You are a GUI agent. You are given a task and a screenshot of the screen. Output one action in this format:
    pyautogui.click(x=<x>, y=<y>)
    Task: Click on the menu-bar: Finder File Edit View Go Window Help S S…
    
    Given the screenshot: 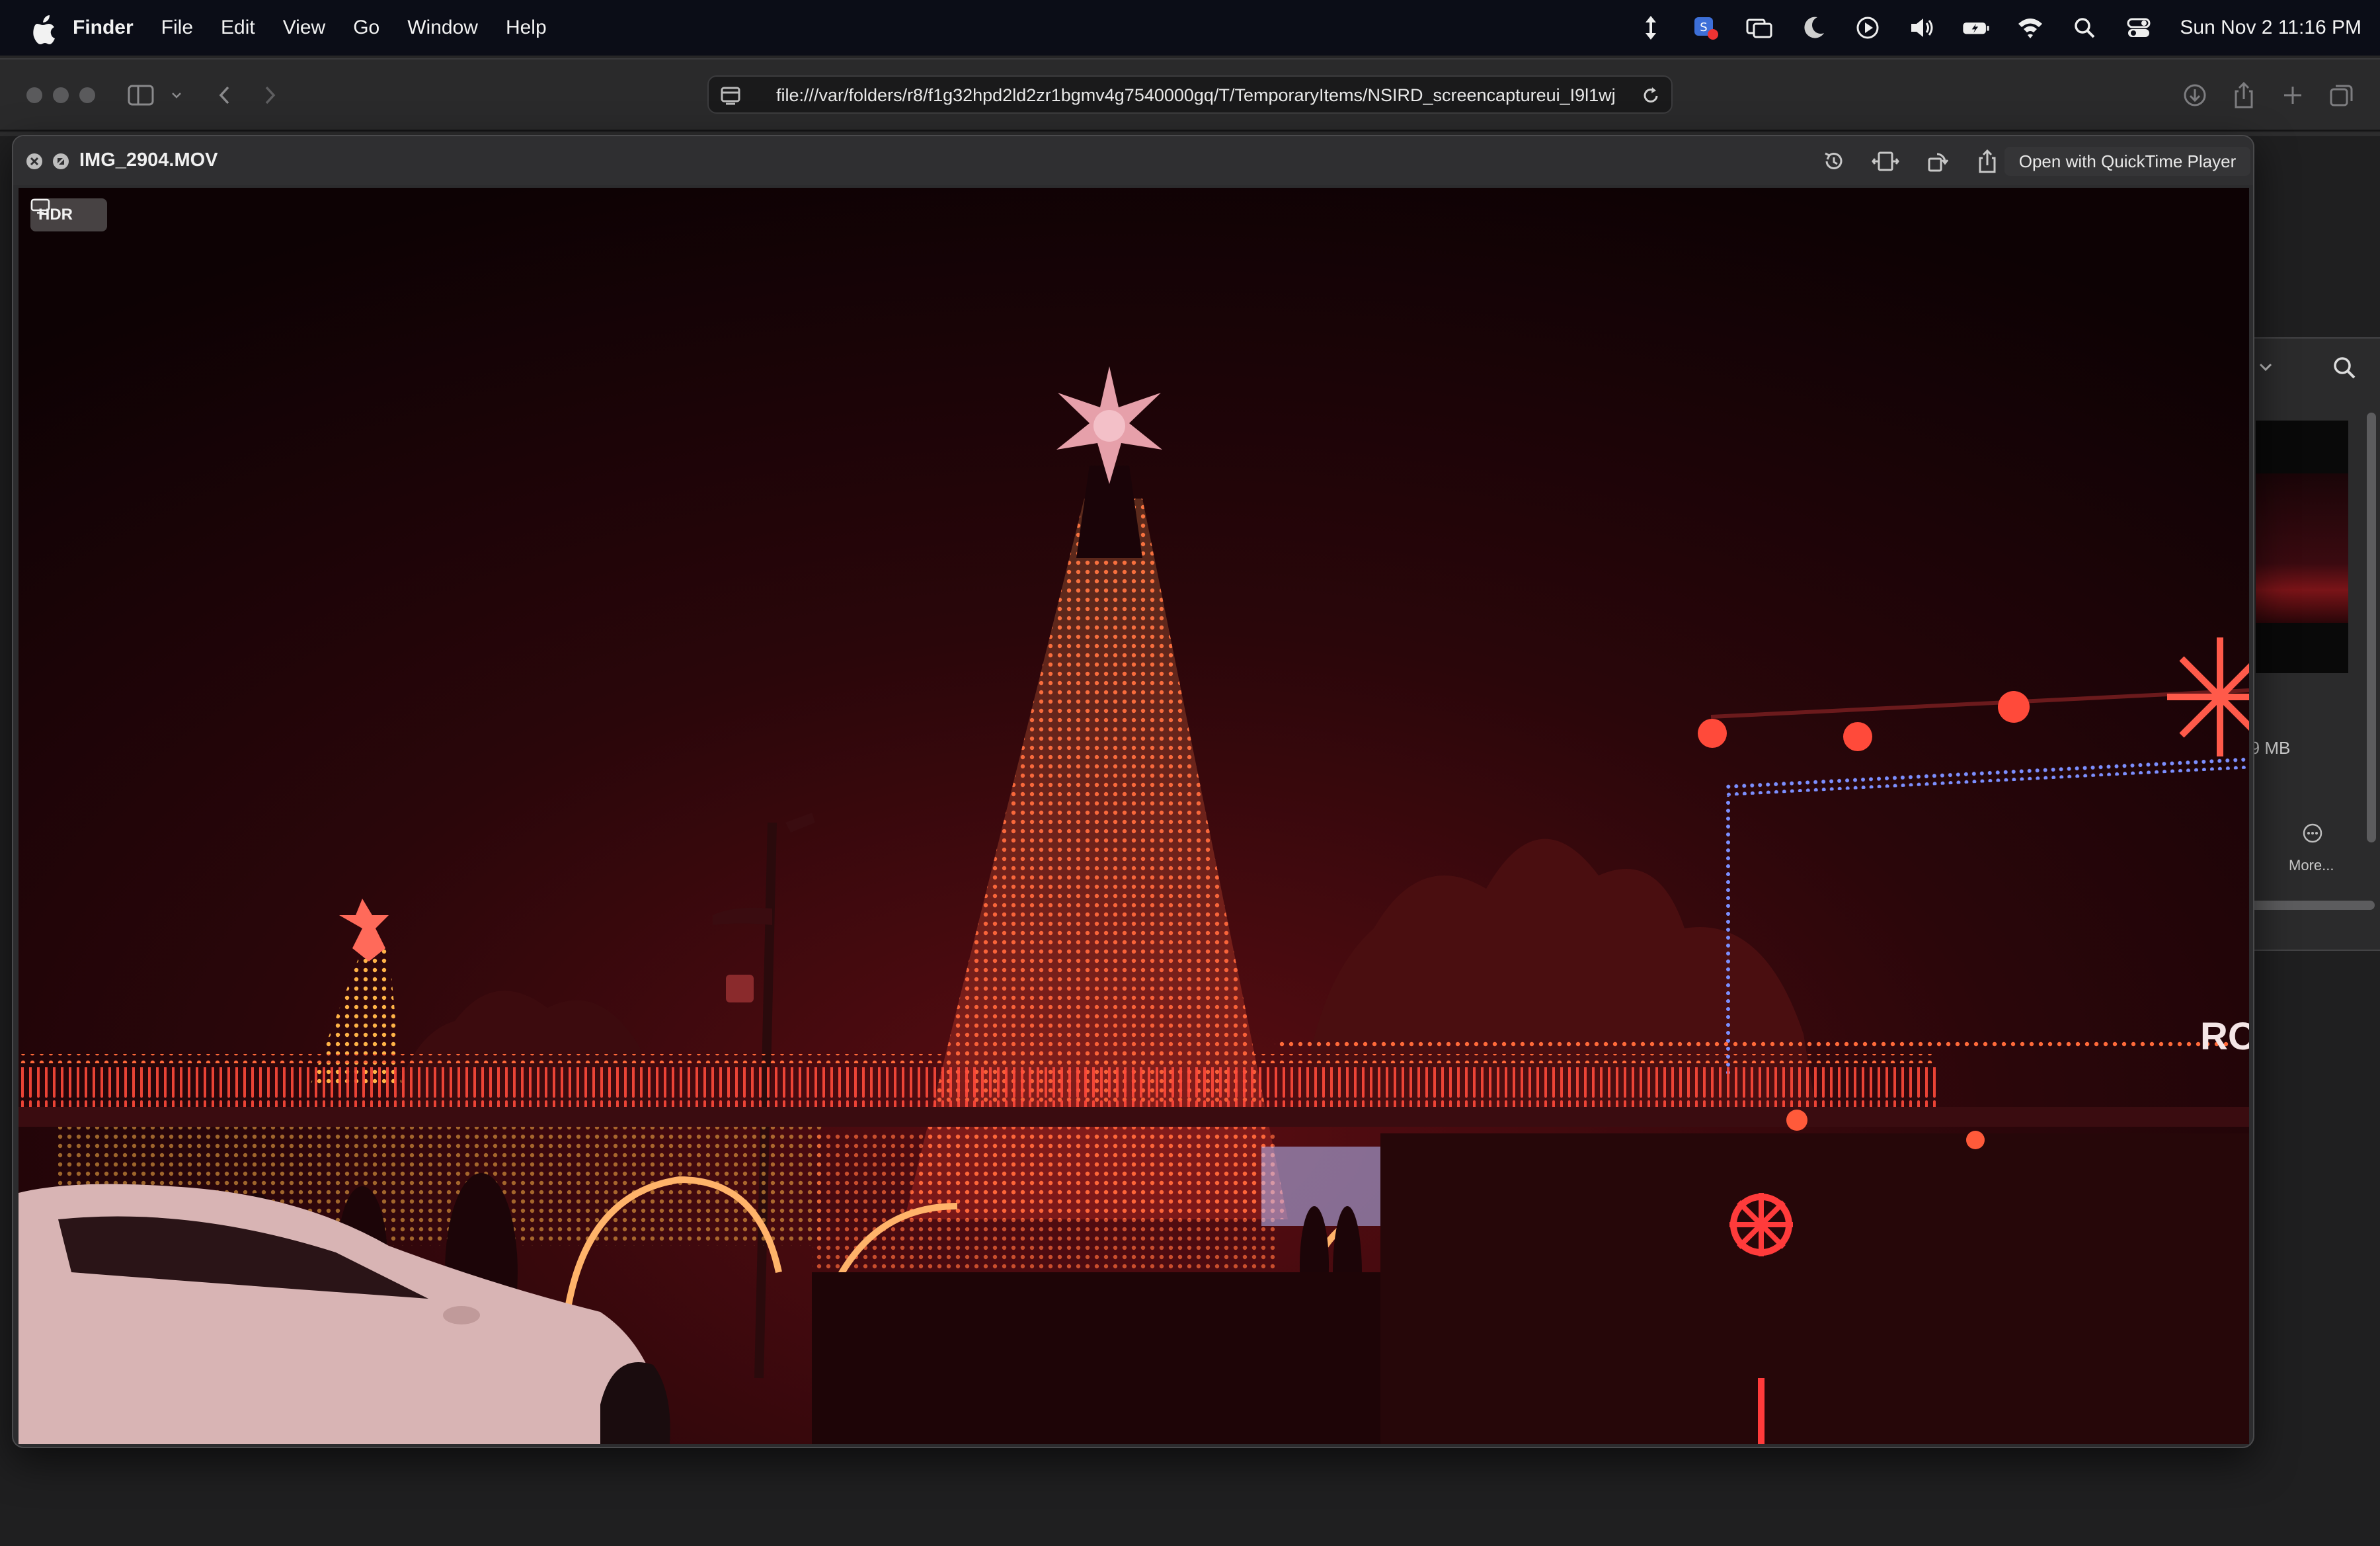 What is the action you would take?
    pyautogui.click(x=1190, y=28)
    